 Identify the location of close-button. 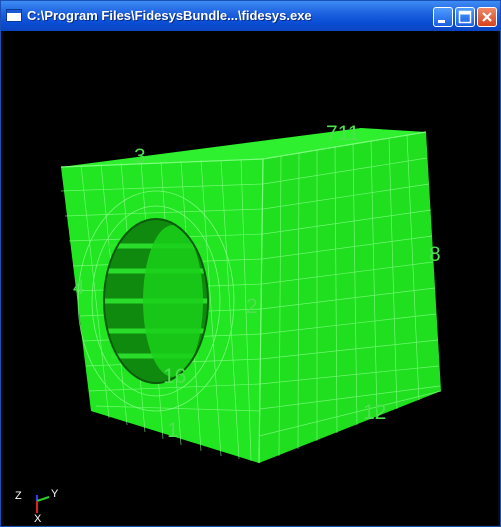
(487, 17).